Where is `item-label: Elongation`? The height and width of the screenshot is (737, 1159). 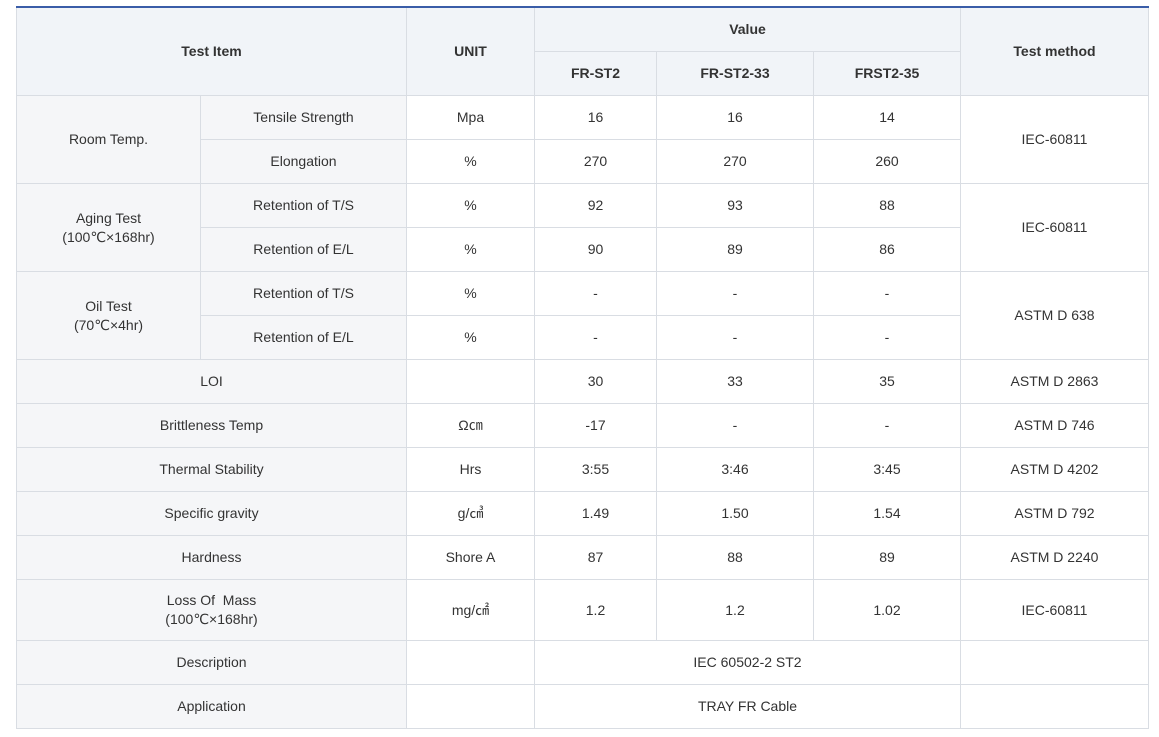
item-label: Elongation is located at coordinates (303, 161).